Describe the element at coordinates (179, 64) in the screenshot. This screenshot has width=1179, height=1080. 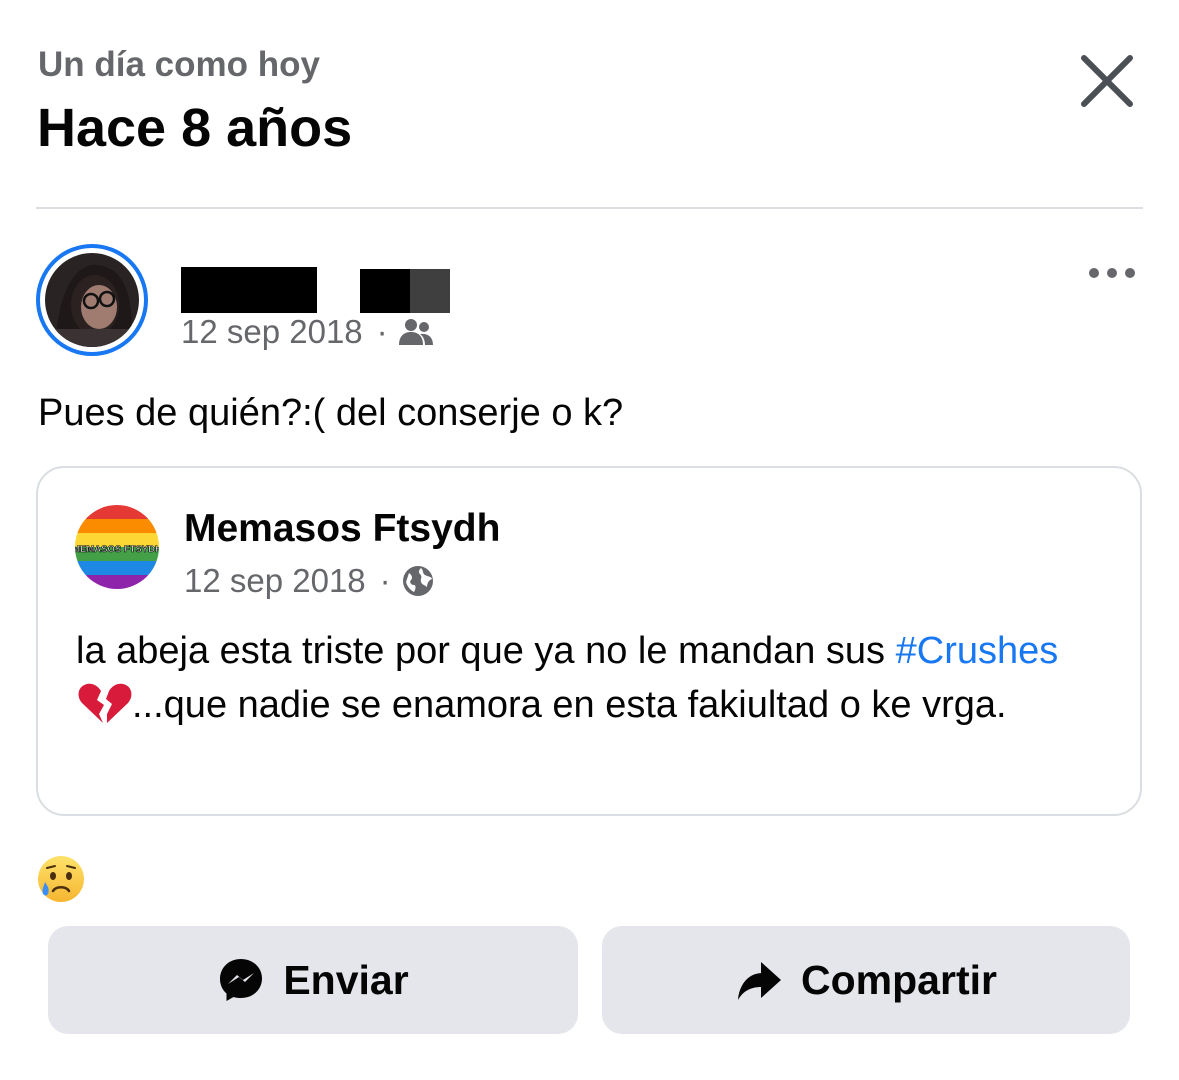
I see `memories-subtitle: Un día como hoy` at that location.